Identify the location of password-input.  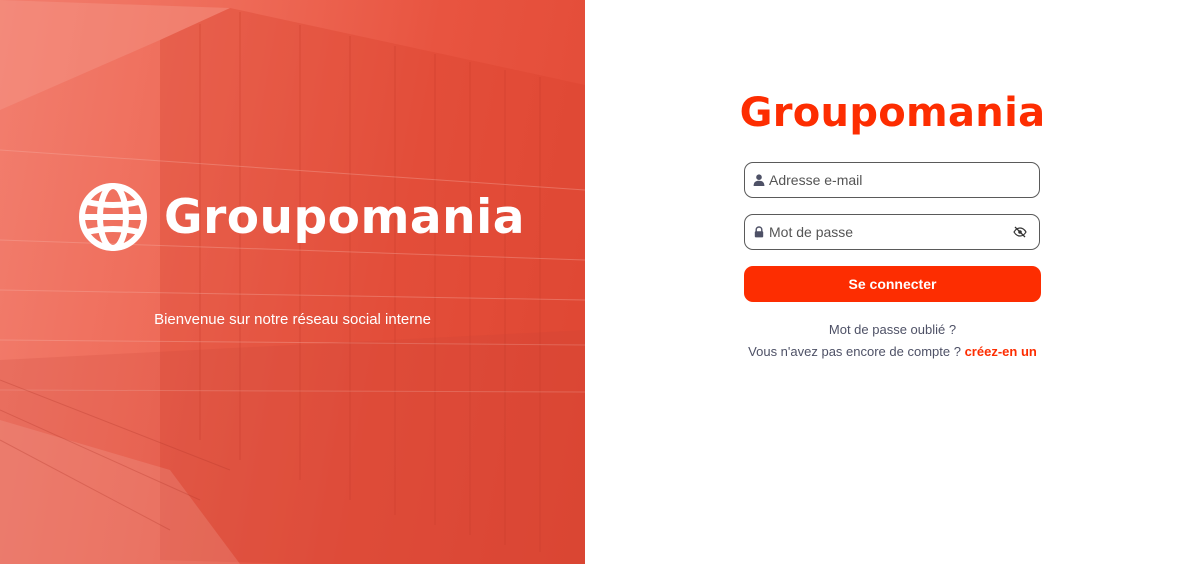
(891, 232).